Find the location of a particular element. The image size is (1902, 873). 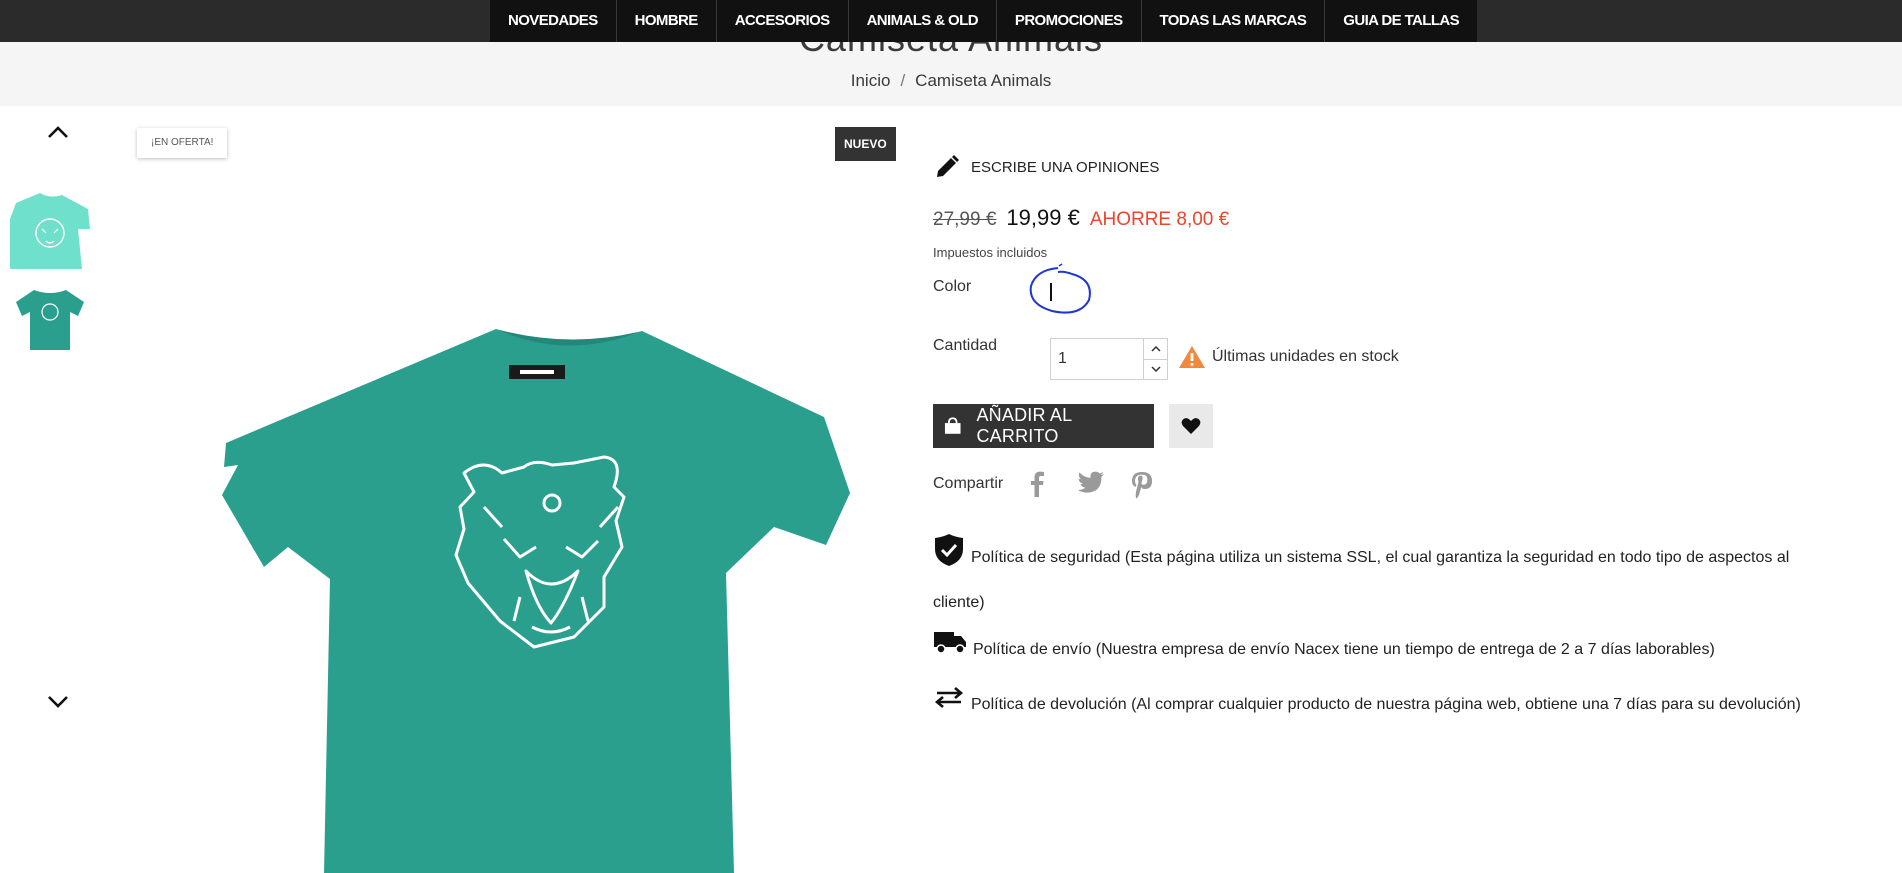

stock-message: Últimas unidades en stock is located at coordinates (1305, 356).